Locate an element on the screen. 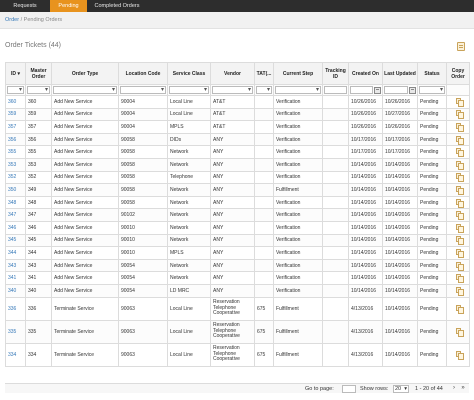  column-header-id: ID ▾ is located at coordinates (15, 73).